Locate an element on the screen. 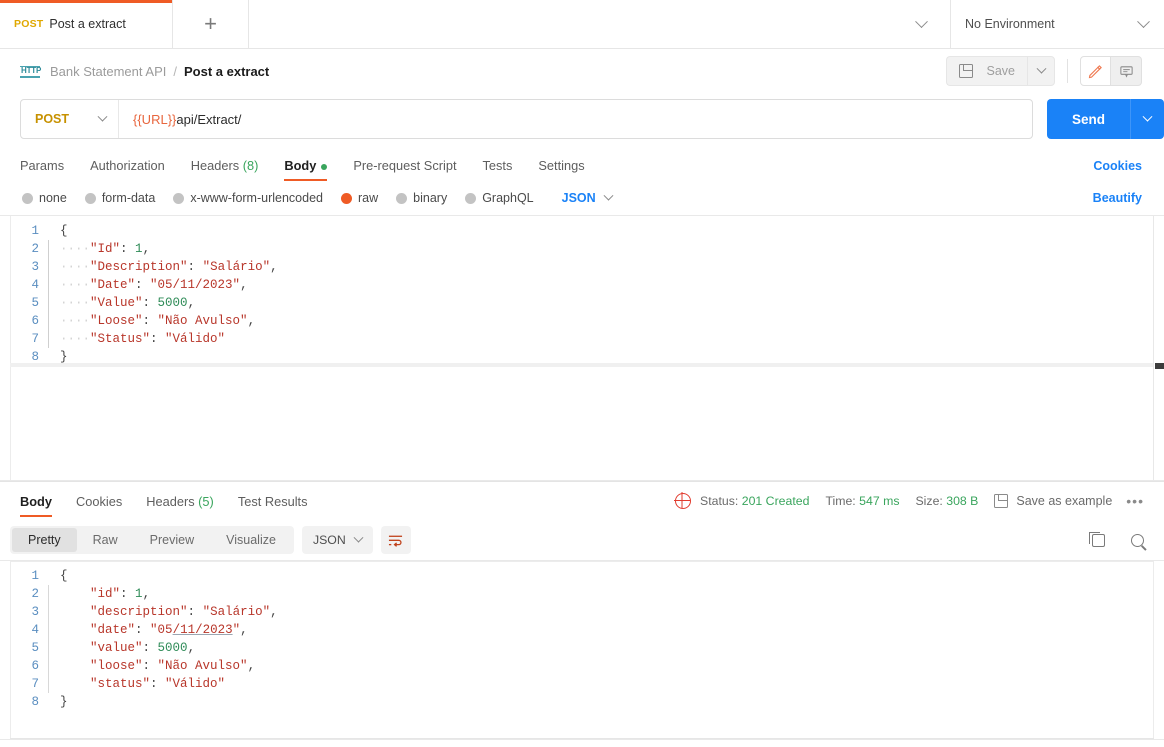 This screenshot has height=747, width=1164. line-number: 1 is located at coordinates (35, 231).